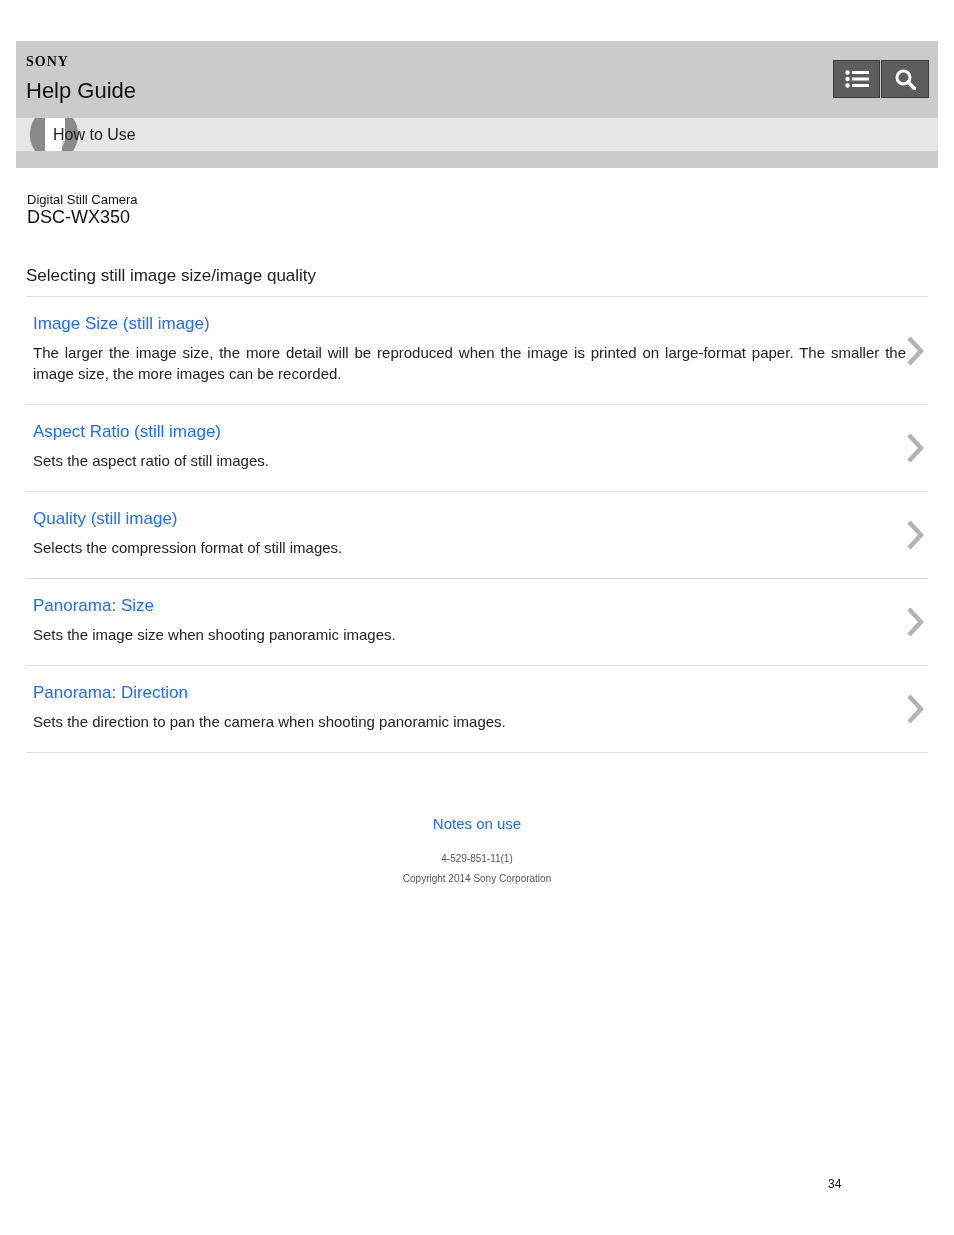 Image resolution: width=954 pixels, height=1235 pixels. What do you see at coordinates (151, 461) in the screenshot?
I see `topic-description: Sets the aspect ratio of still images.` at bounding box center [151, 461].